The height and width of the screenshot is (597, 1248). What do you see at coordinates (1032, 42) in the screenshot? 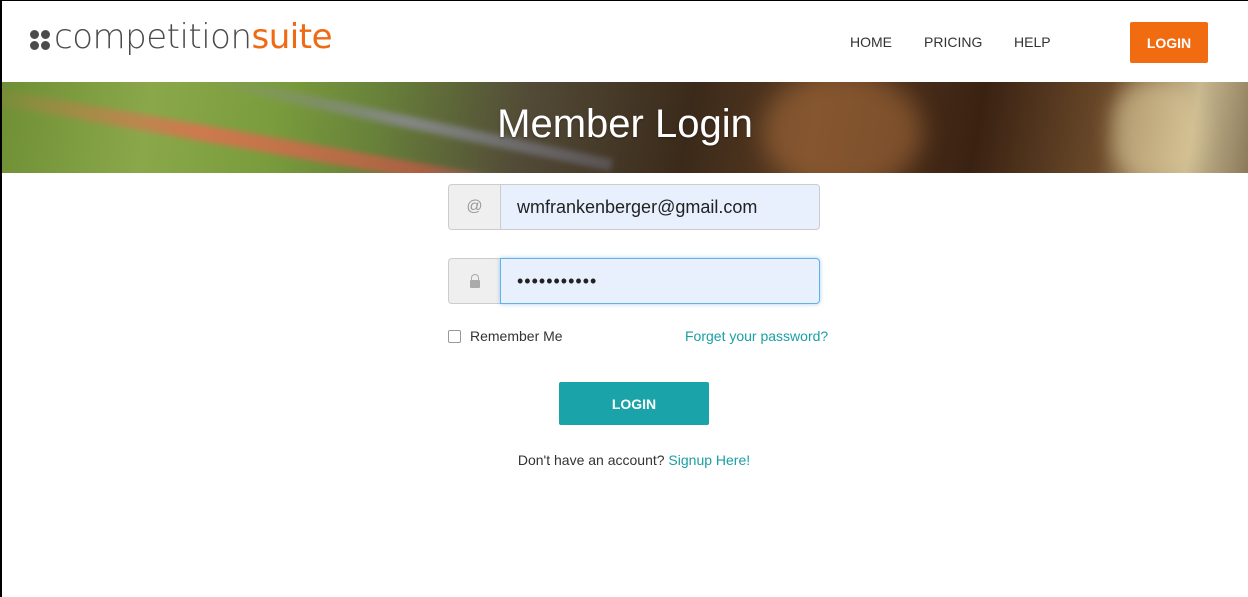
I see `nav-help-link: HELP` at bounding box center [1032, 42].